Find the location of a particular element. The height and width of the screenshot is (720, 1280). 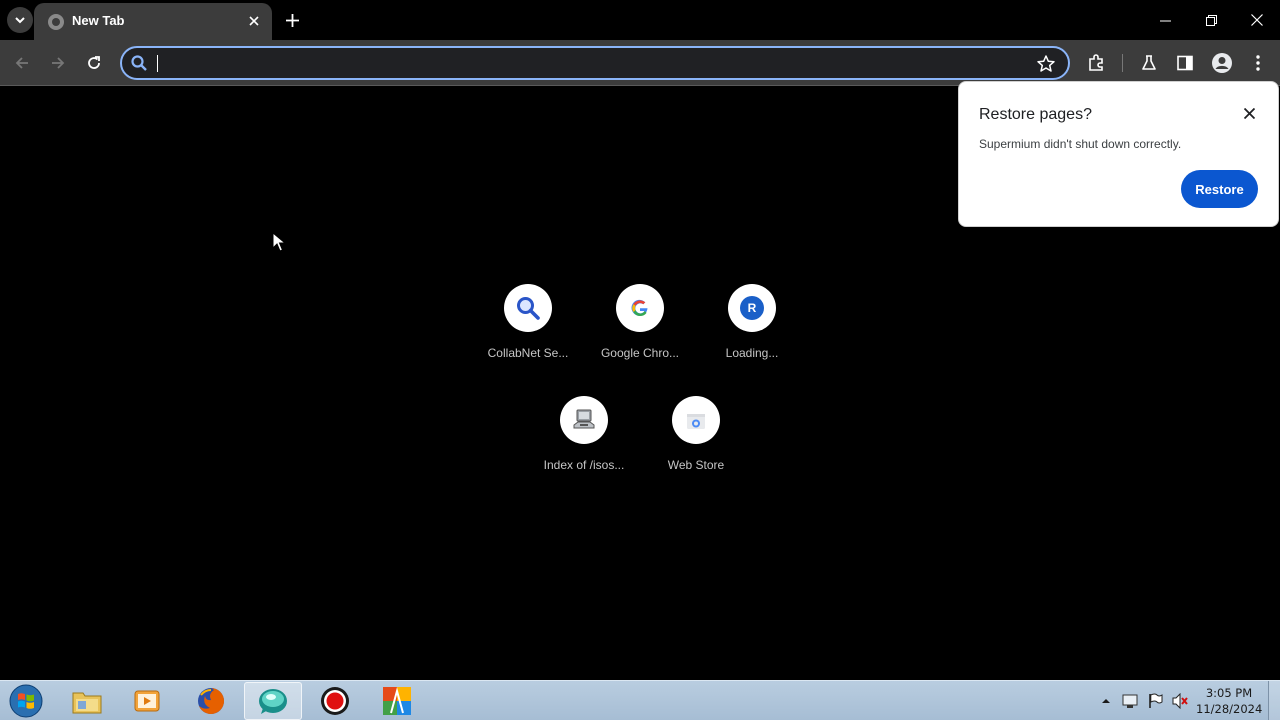

taskbar-app is located at coordinates (397, 701).